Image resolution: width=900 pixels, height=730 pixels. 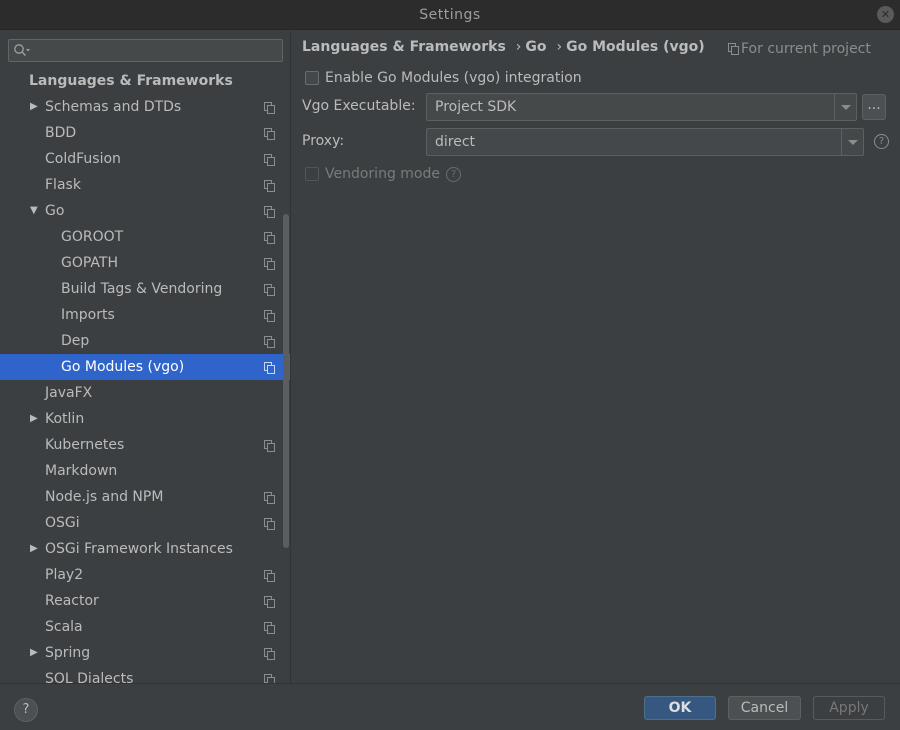 I want to click on sidebar-item-label: Dep, so click(x=75, y=341).